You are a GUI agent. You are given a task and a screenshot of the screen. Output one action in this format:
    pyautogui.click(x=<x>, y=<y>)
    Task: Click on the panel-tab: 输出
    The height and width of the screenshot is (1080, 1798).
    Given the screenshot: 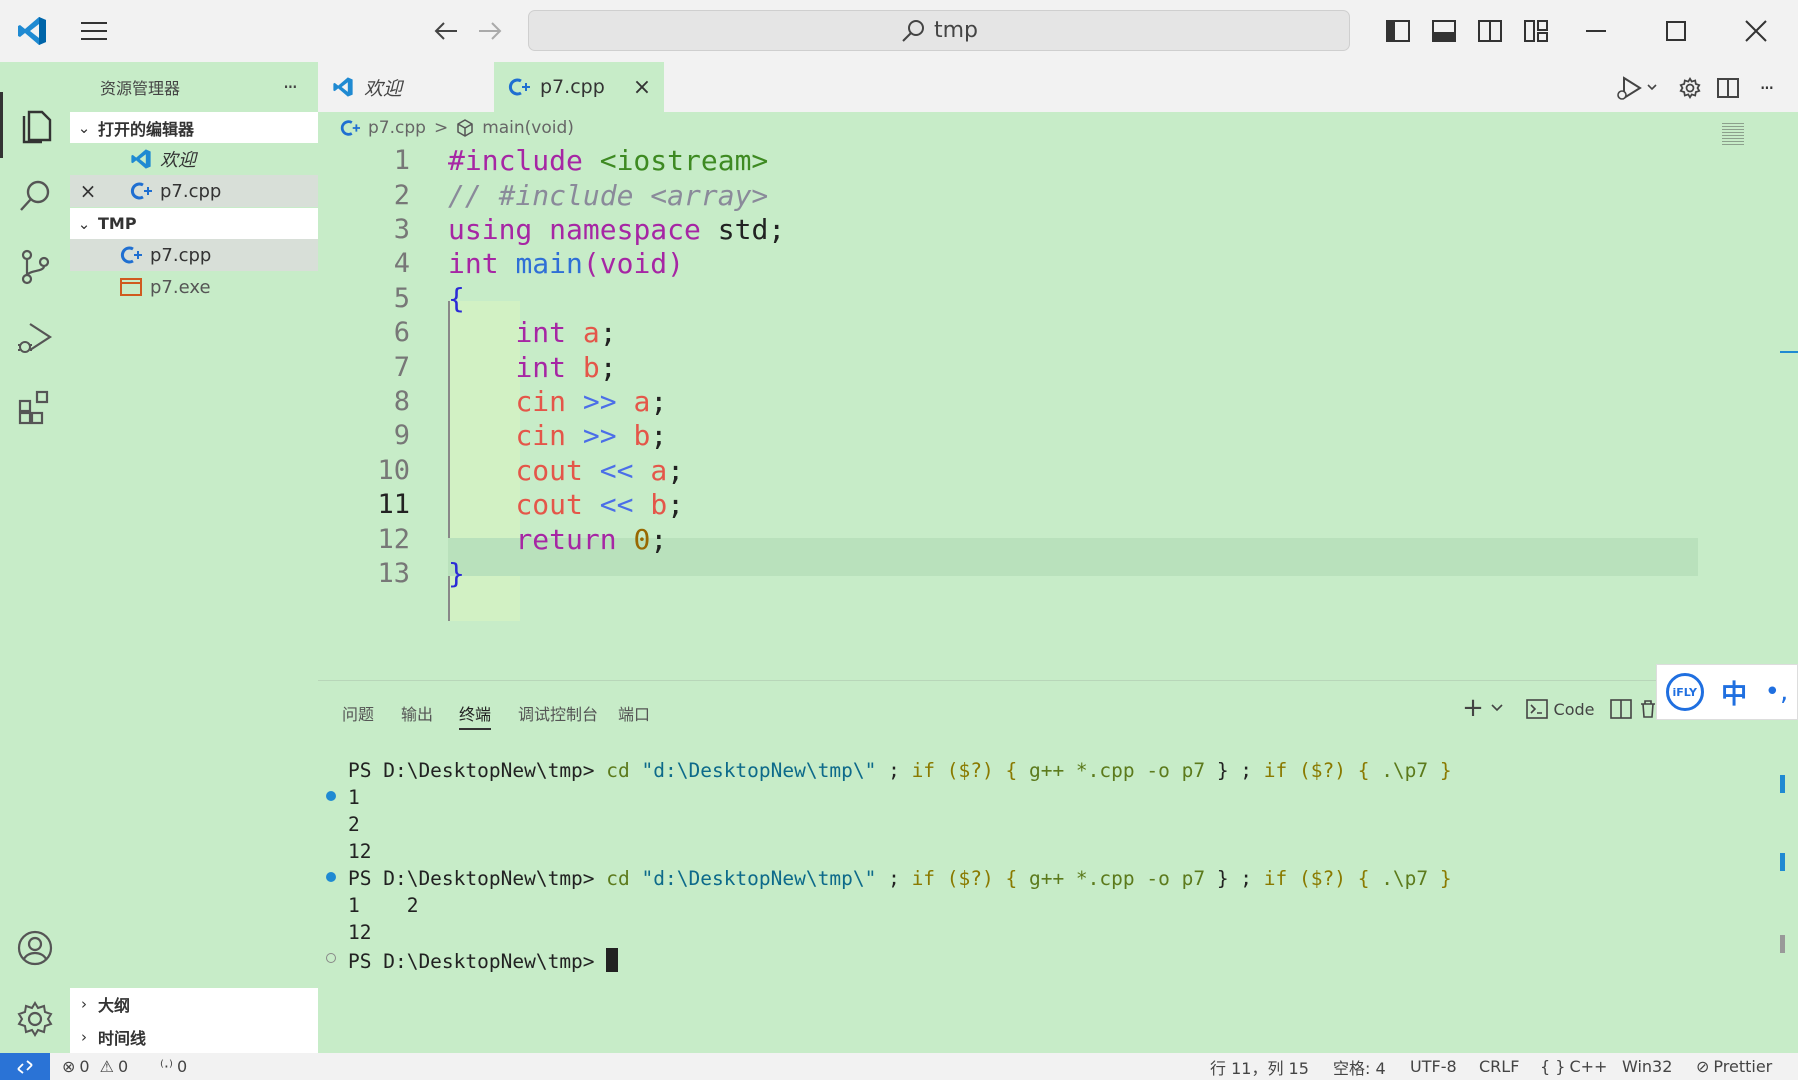 What is the action you would take?
    pyautogui.click(x=417, y=713)
    